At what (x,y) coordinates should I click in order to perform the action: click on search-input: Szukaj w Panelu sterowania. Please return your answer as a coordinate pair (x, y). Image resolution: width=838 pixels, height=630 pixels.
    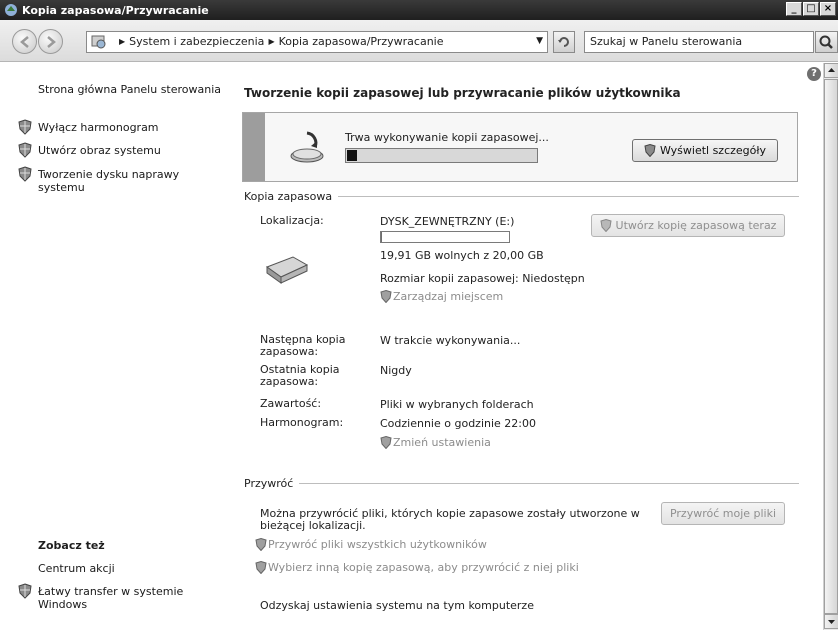
    Looking at the image, I should click on (699, 42).